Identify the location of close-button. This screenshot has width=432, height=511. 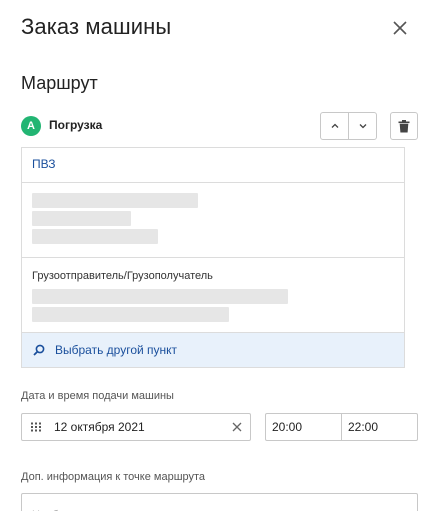
(400, 28).